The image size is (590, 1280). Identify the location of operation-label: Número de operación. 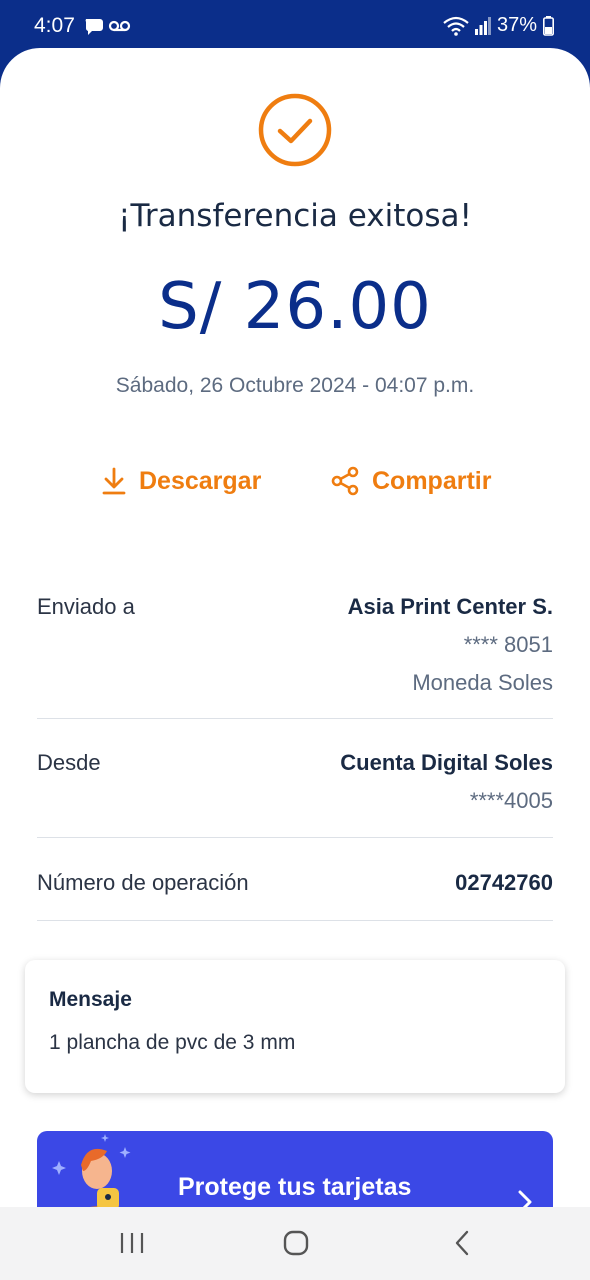
(143, 882).